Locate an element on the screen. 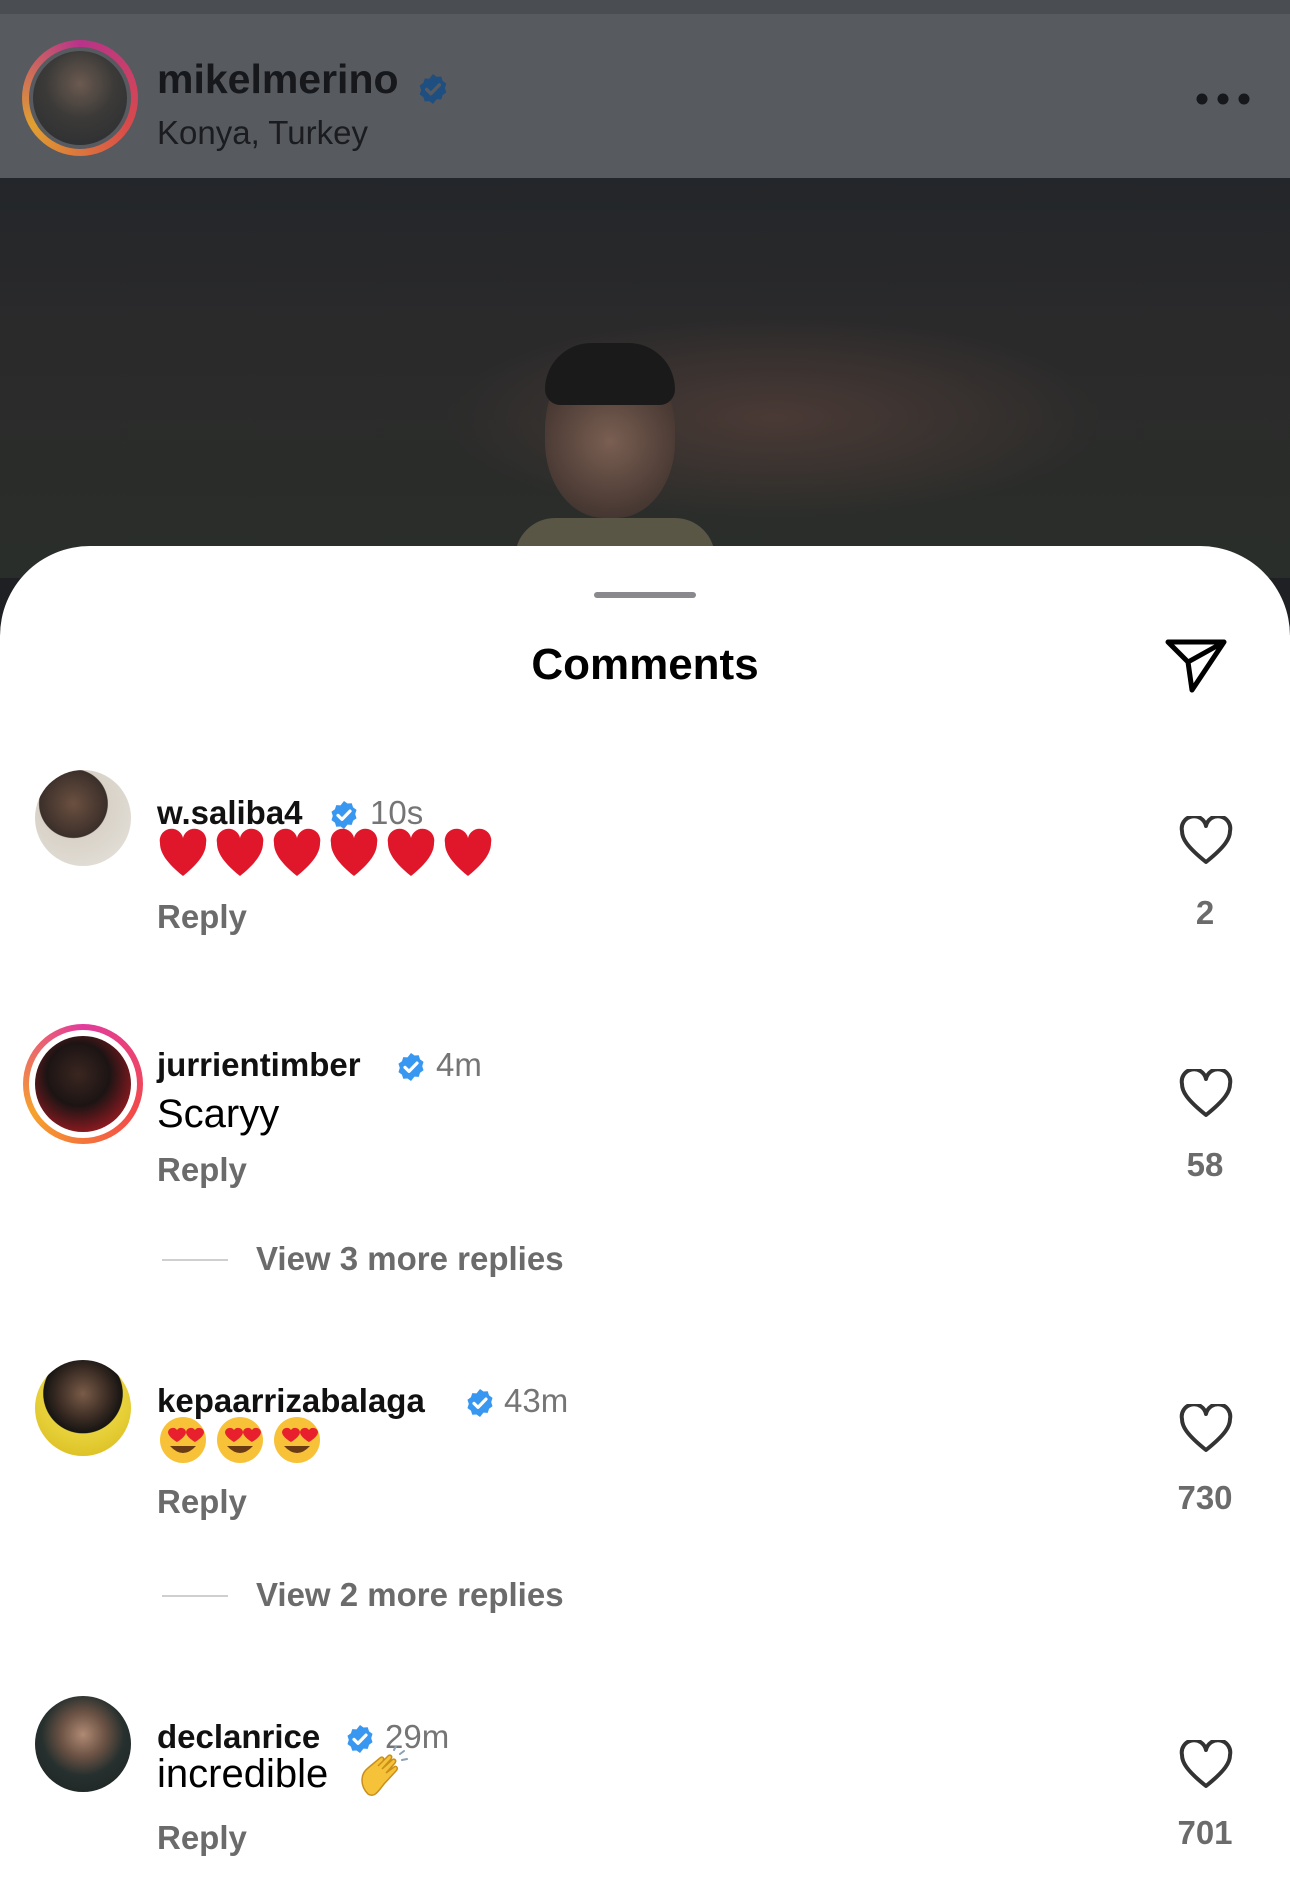 Image resolution: width=1290 pixels, height=1901 pixels. commenter-username: declanrice is located at coordinates (238, 1737).